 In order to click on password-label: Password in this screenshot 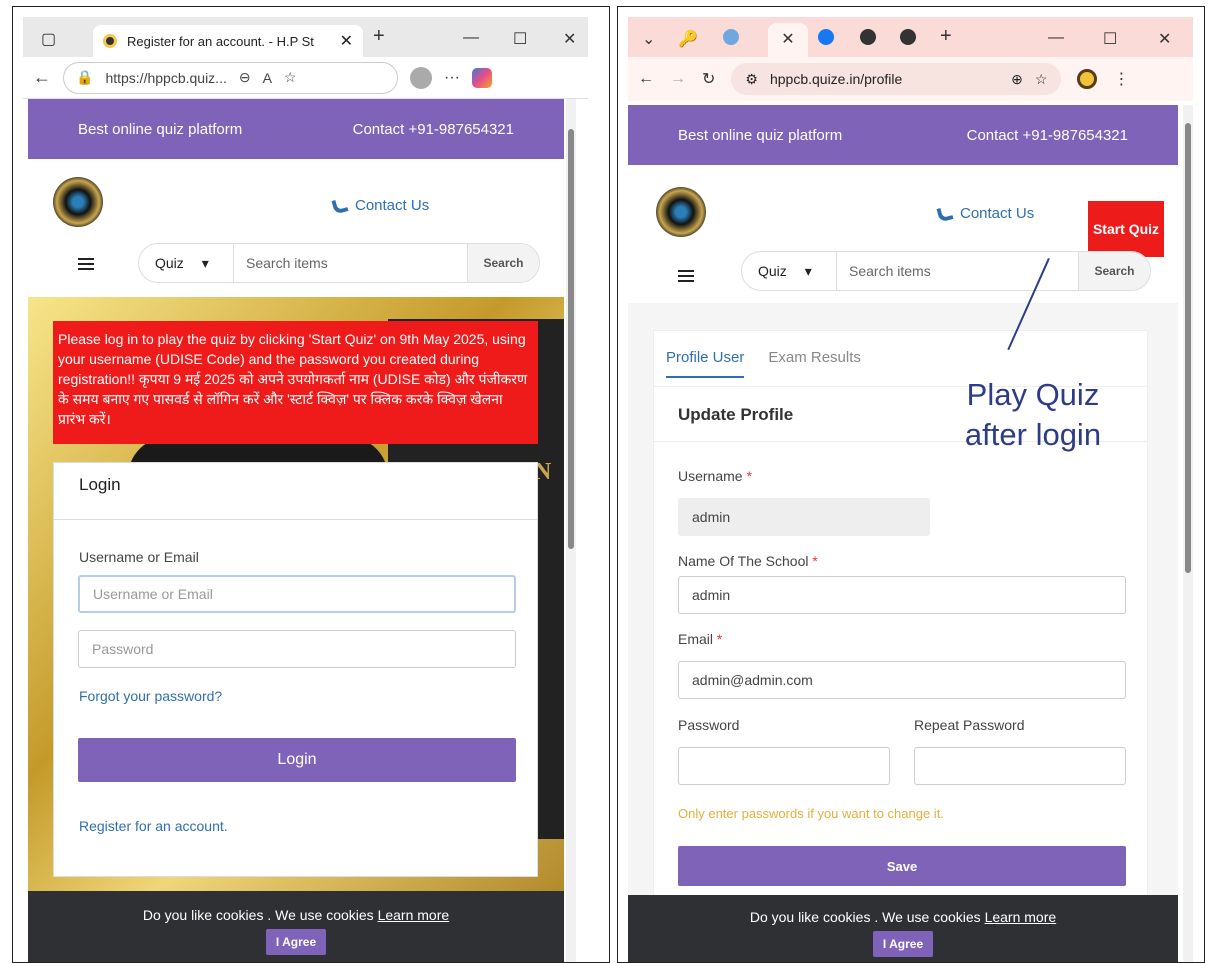, I will do `click(709, 725)`.